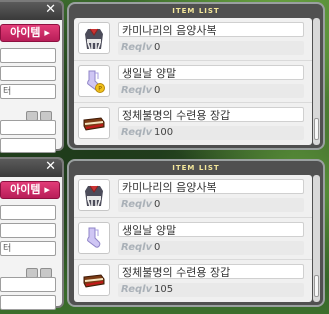 This screenshot has height=314, width=329. Describe the element at coordinates (94, 238) in the screenshot. I see `socks-icon` at that location.